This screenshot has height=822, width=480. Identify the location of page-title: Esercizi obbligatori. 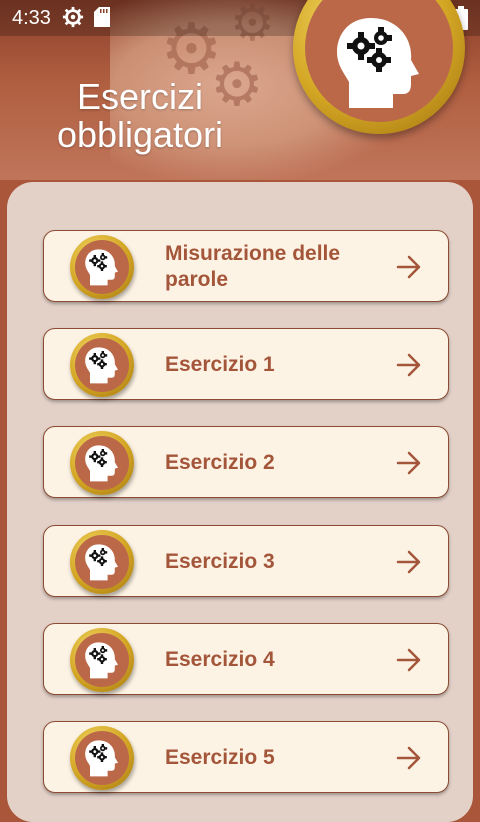
(140, 115).